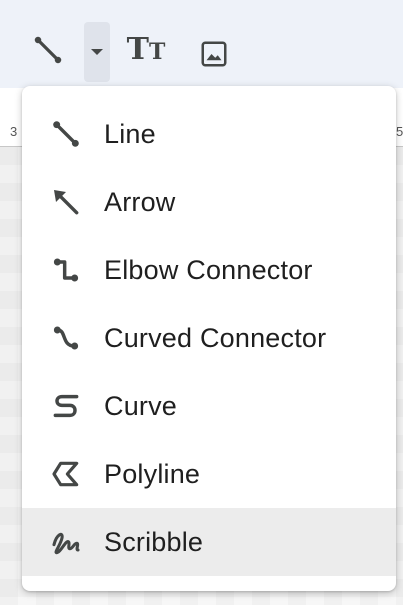  Describe the element at coordinates (152, 473) in the screenshot. I see `menu-item-label: Polyline` at that location.